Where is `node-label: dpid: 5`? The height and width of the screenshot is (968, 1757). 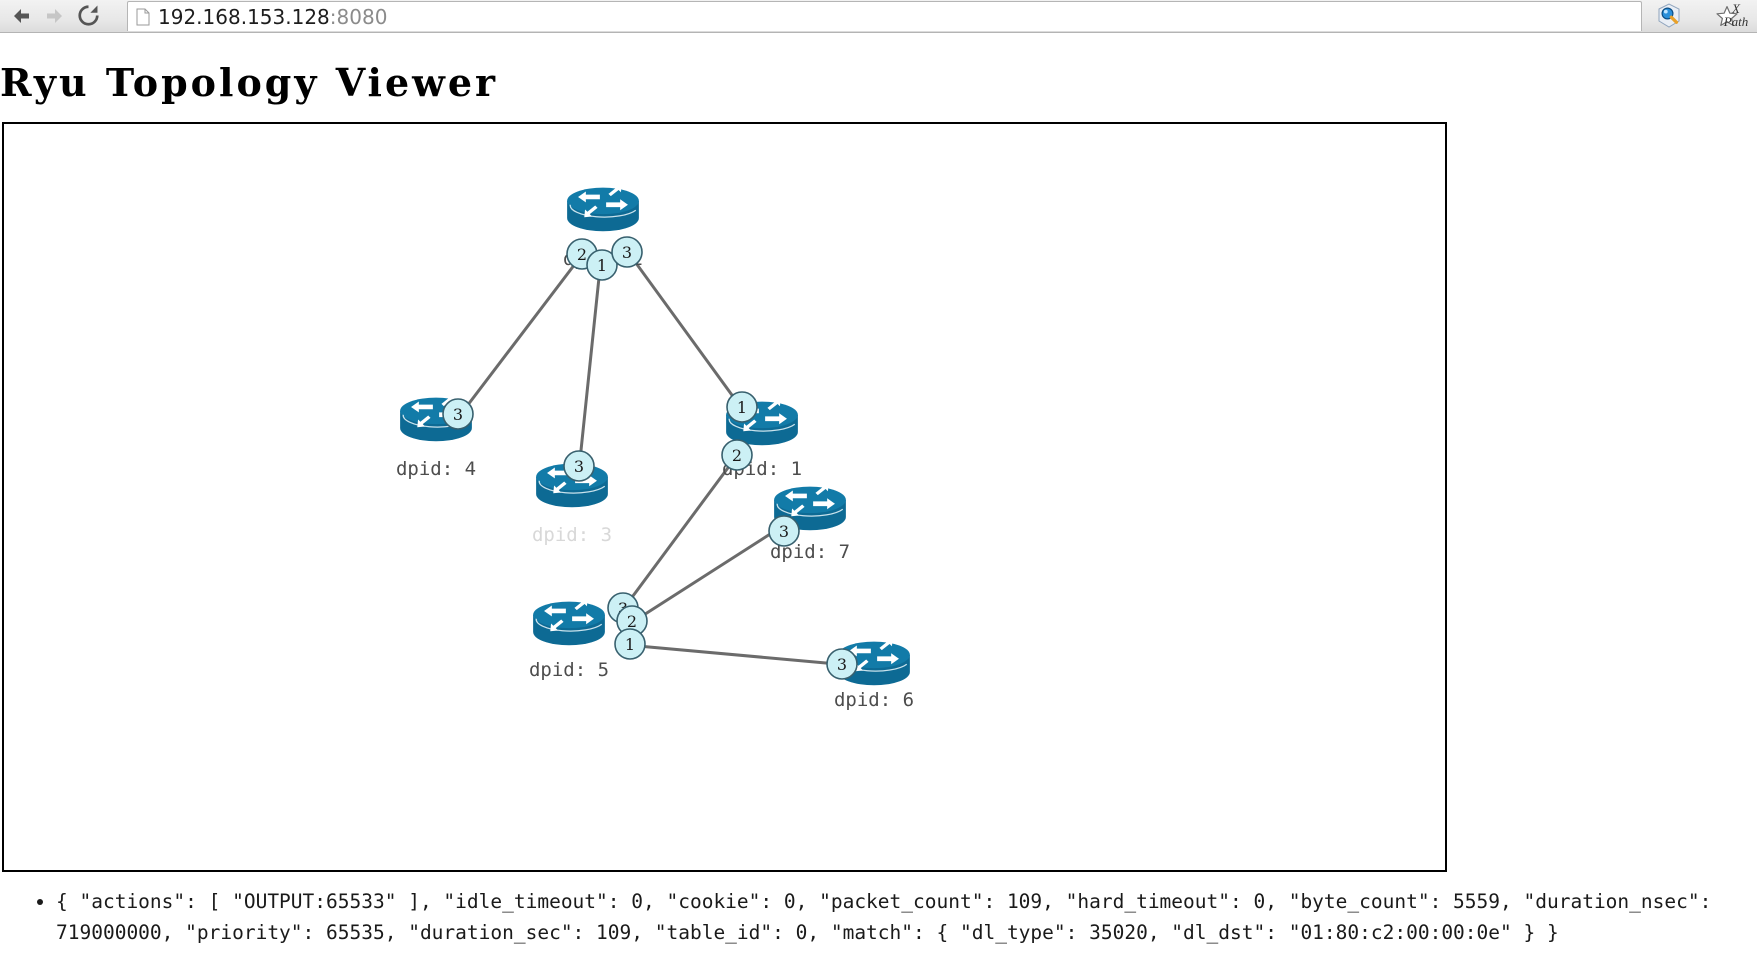 node-label: dpid: 5 is located at coordinates (569, 670).